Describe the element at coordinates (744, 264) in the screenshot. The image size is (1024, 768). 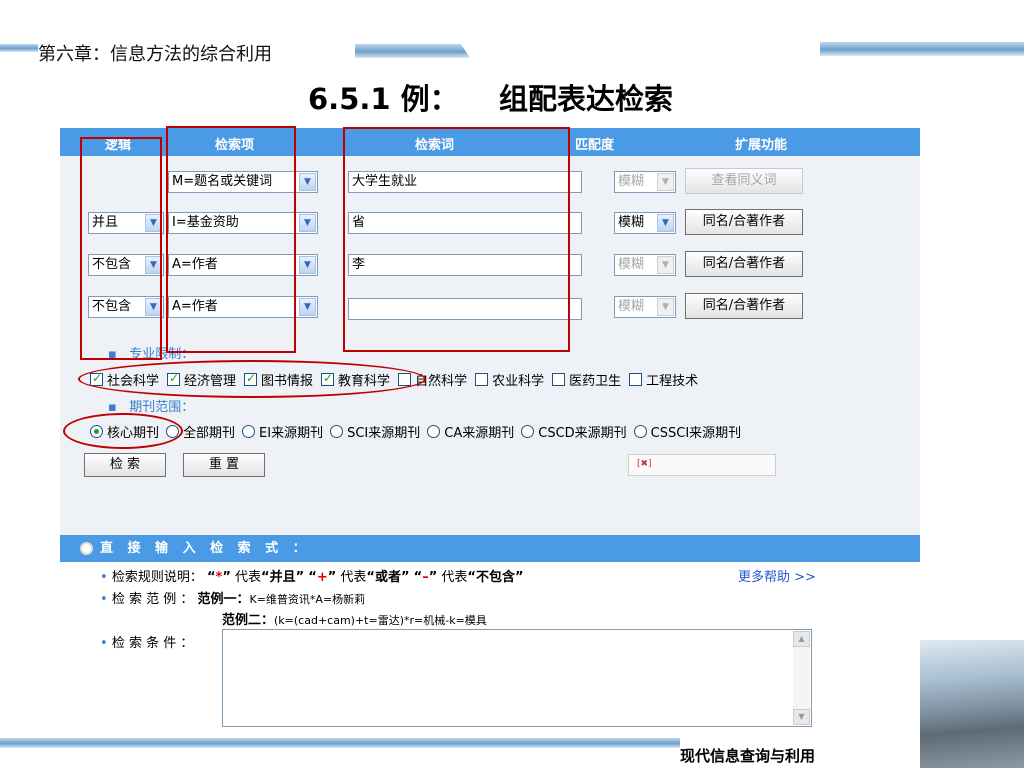
I see `coauthor-button-3: 同名/合著作者` at that location.